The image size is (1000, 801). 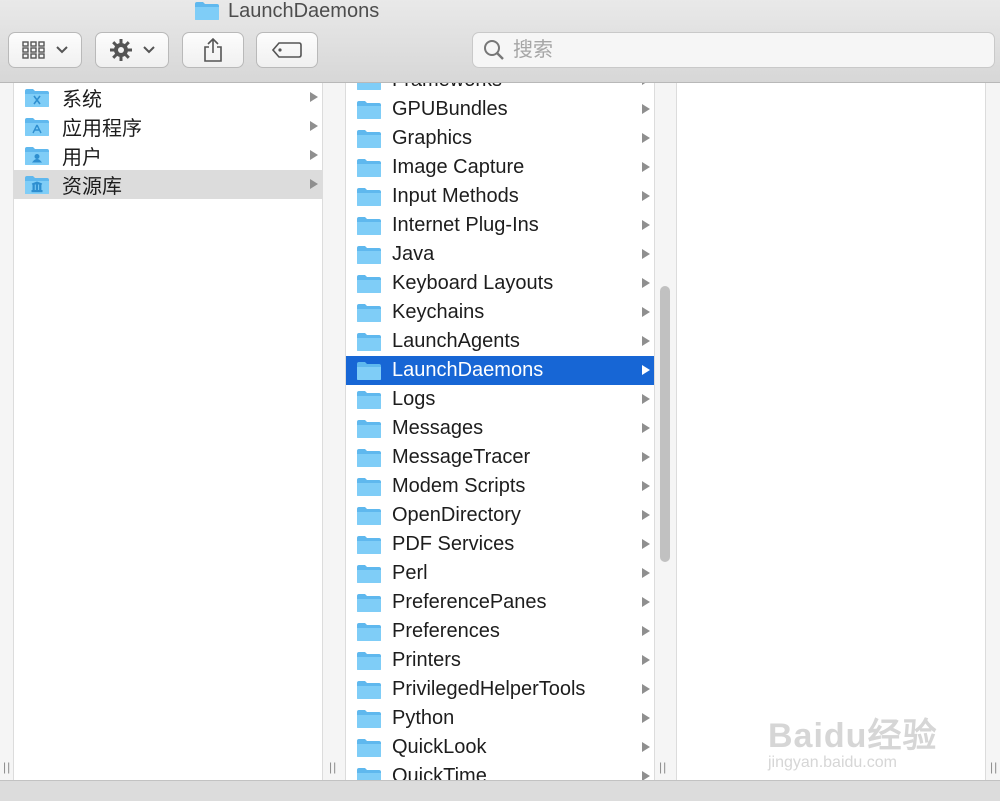 I want to click on folder-label: Logs, so click(x=414, y=399).